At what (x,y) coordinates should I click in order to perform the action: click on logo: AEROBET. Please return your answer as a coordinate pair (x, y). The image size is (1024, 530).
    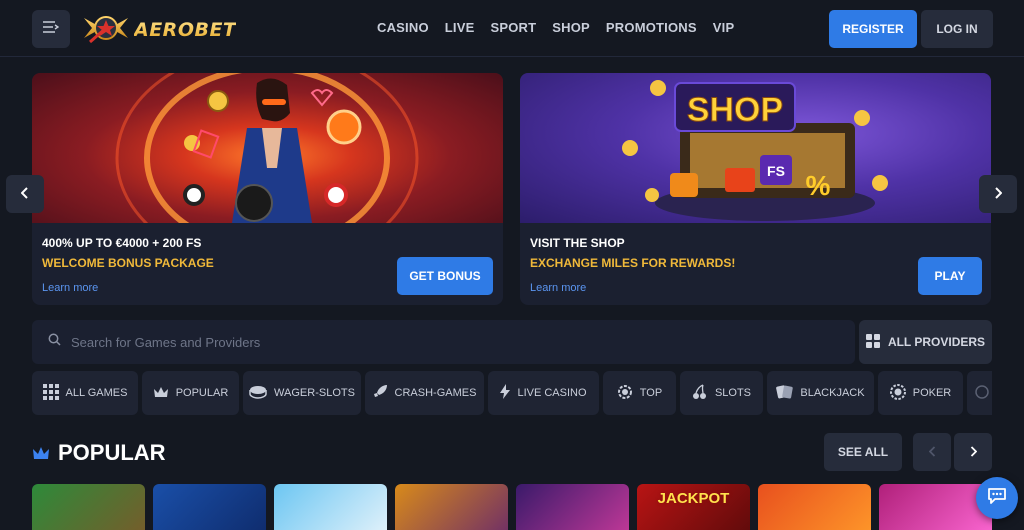
    Looking at the image, I should click on (159, 30).